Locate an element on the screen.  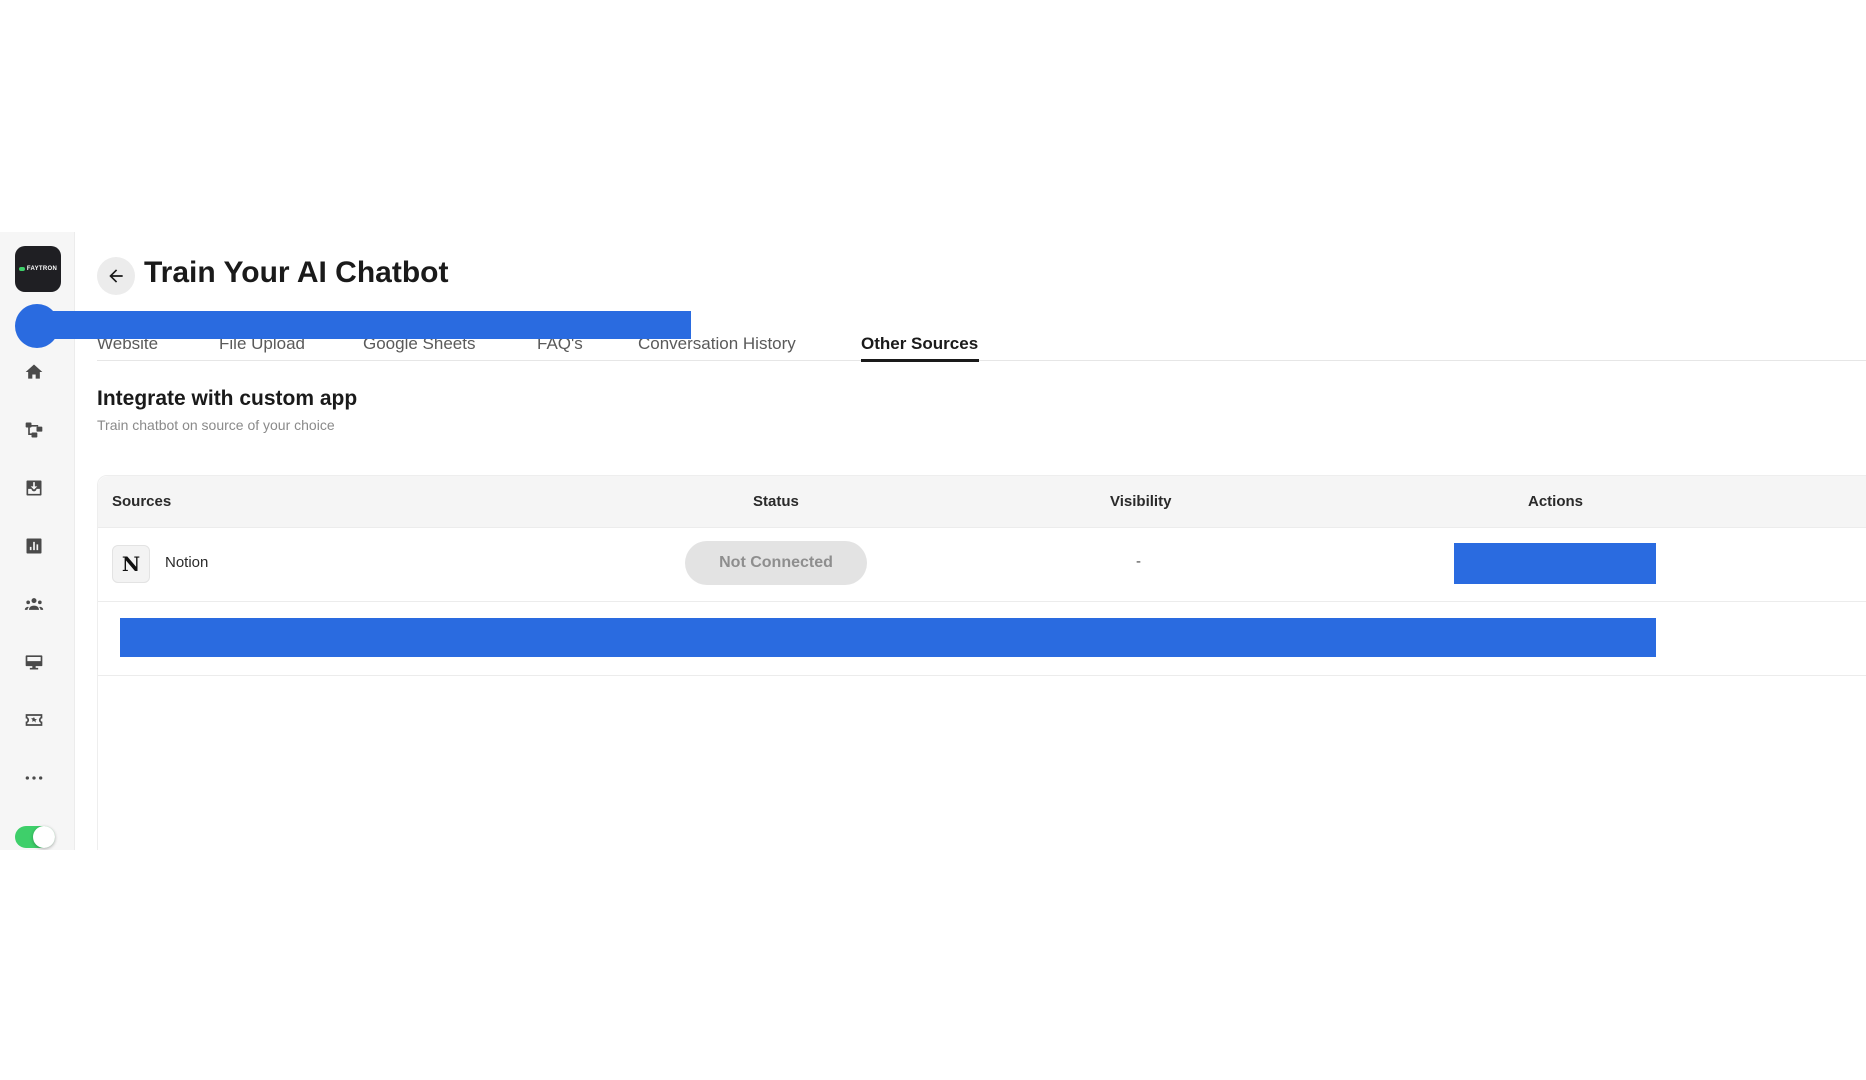
app-logo: FAYTRON is located at coordinates (38, 269).